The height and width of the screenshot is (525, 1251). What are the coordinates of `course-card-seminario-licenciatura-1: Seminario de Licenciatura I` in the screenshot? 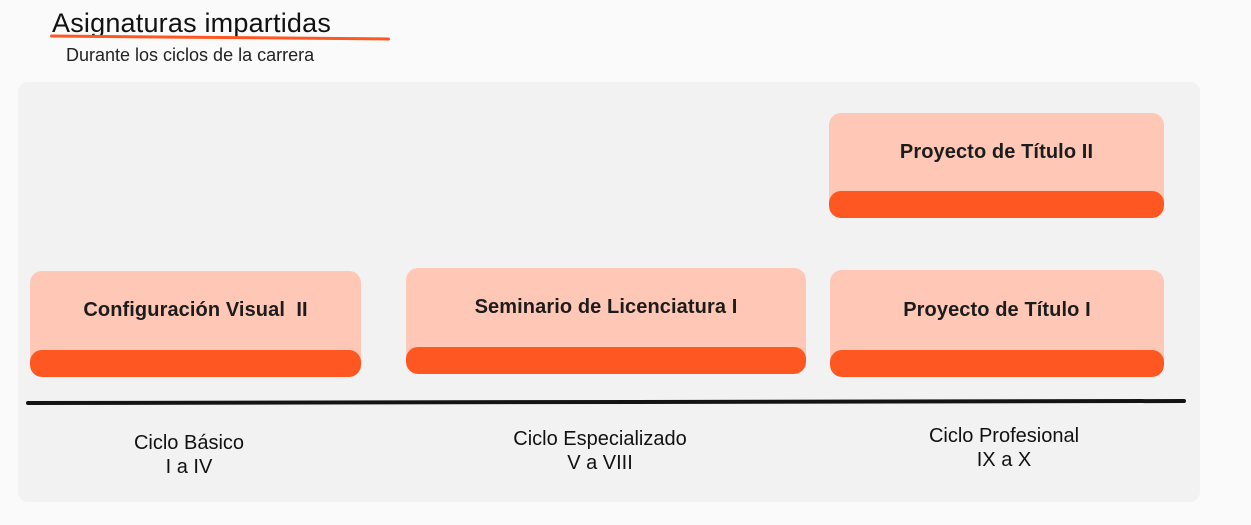 It's located at (606, 321).